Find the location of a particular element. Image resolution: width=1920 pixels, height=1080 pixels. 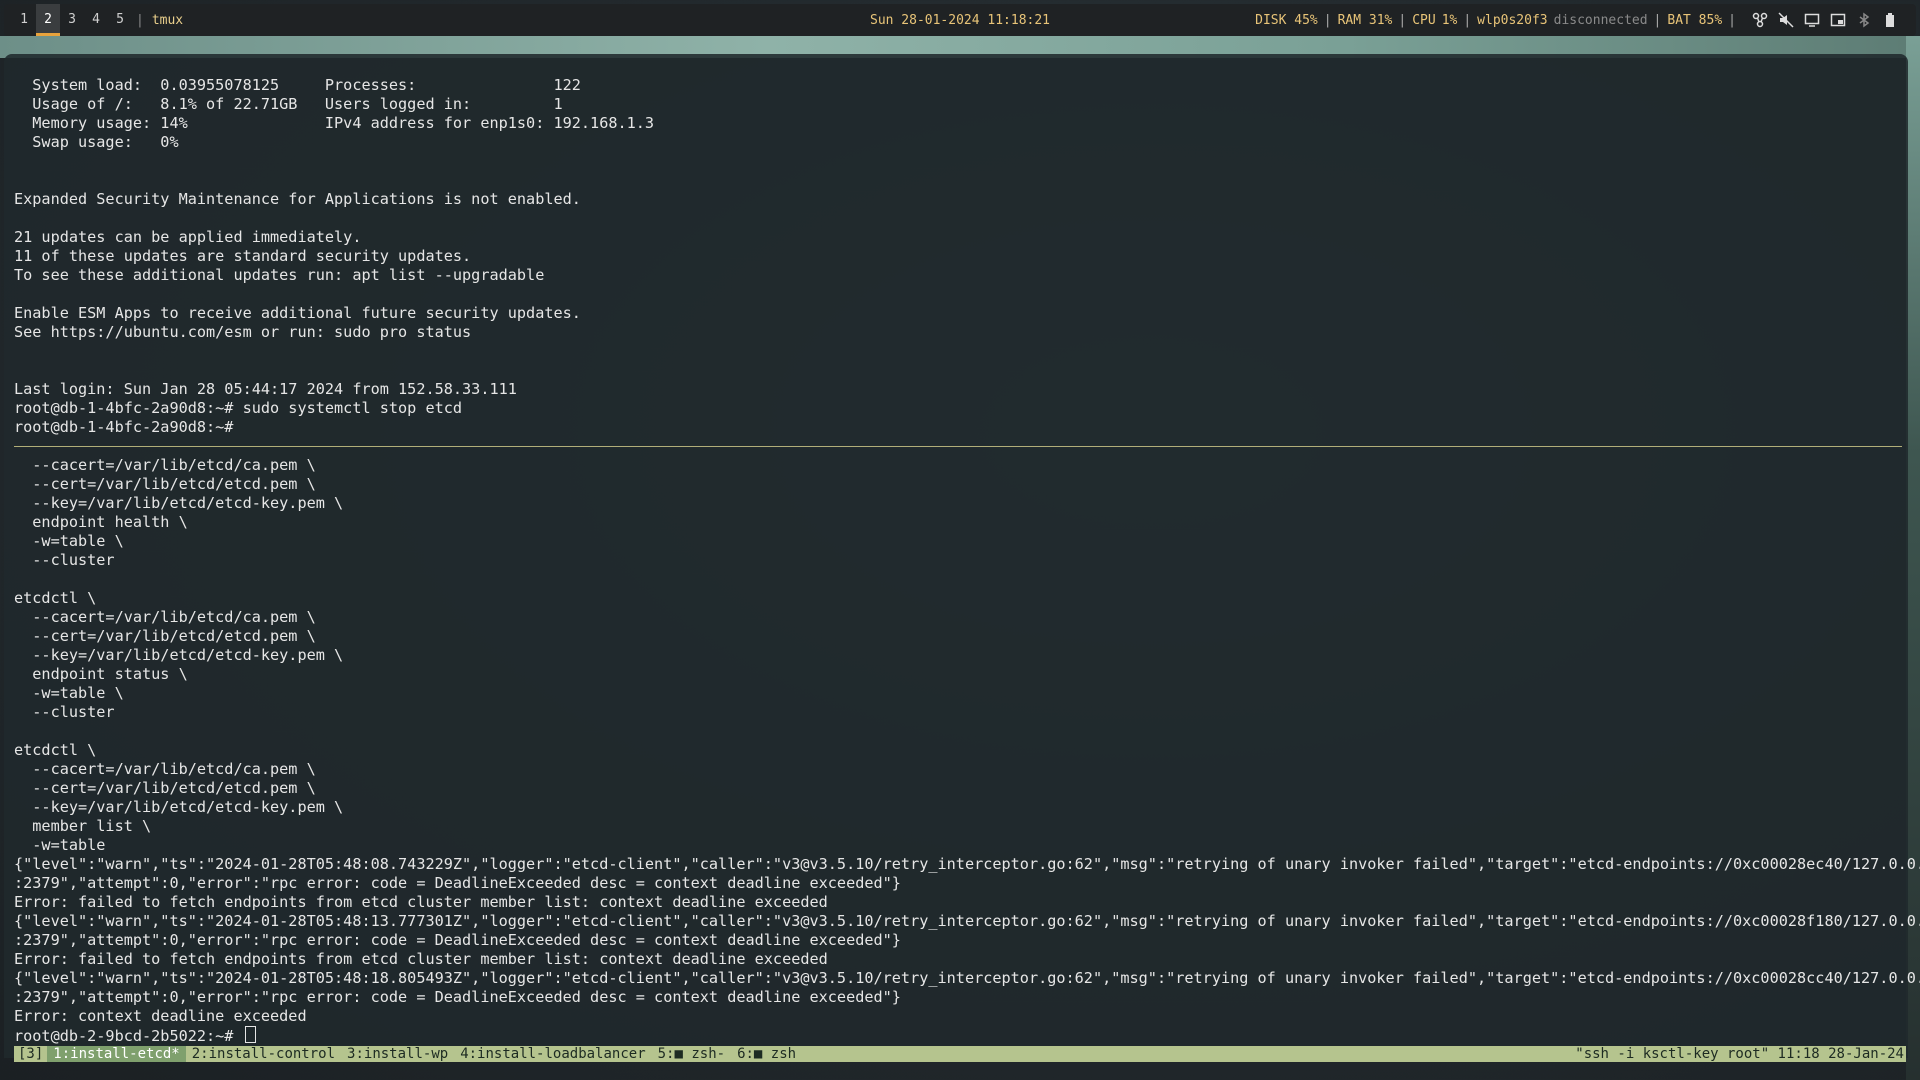

tmux-status-right: "ssh -i ksctl-key root" 11:18 28-Jan-24 is located at coordinates (1739, 1054).